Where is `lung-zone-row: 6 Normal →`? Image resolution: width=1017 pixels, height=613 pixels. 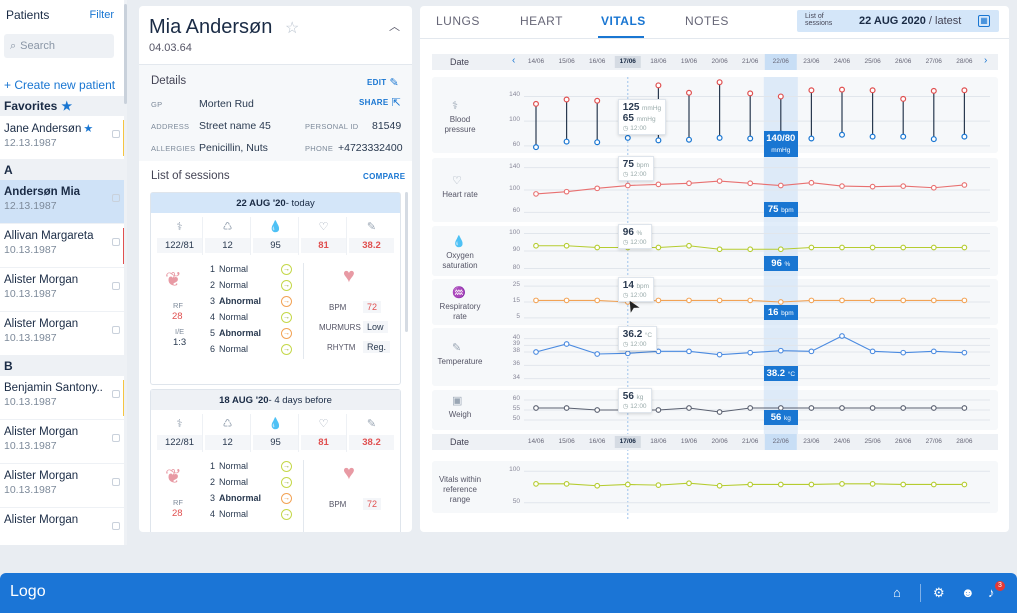 lung-zone-row: 6 Normal → is located at coordinates (249, 349).